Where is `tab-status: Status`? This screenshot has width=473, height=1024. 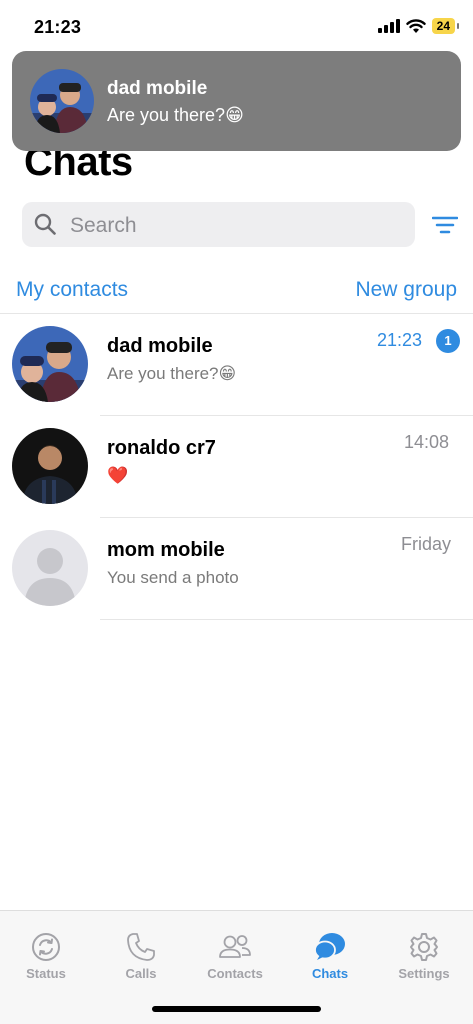
tab-status: Status is located at coordinates (46, 956).